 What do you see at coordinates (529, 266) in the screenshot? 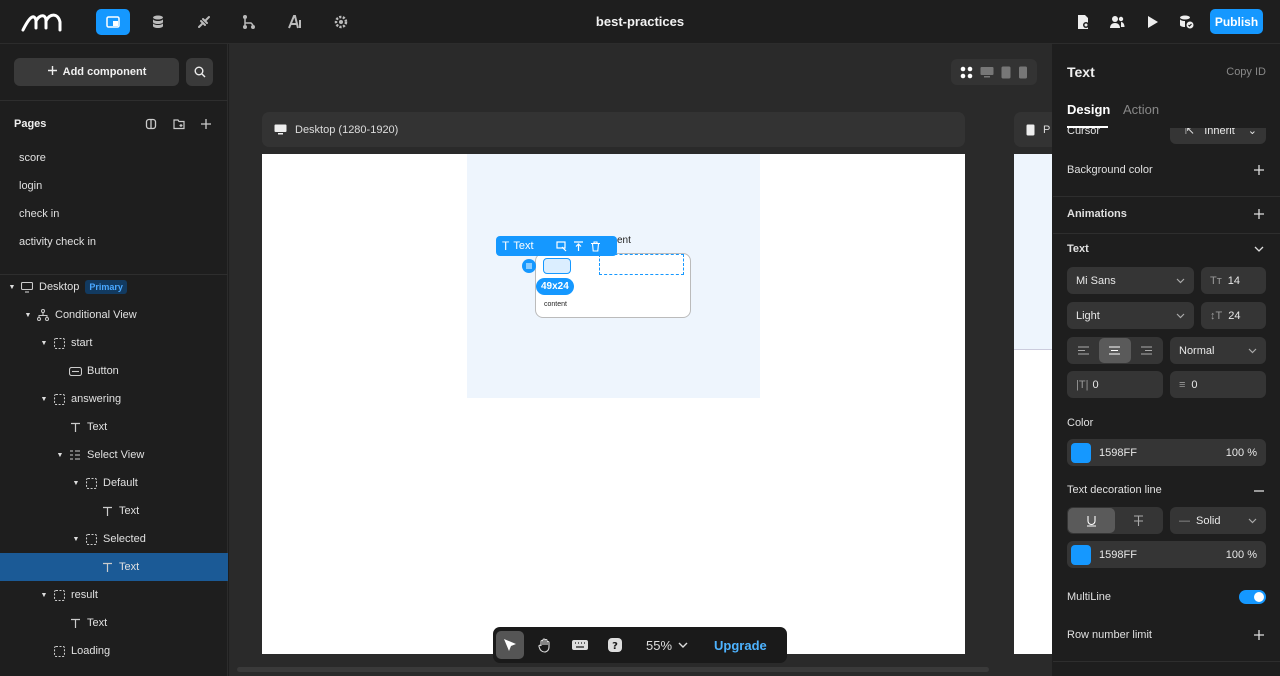
I see `list-handle-icon` at bounding box center [529, 266].